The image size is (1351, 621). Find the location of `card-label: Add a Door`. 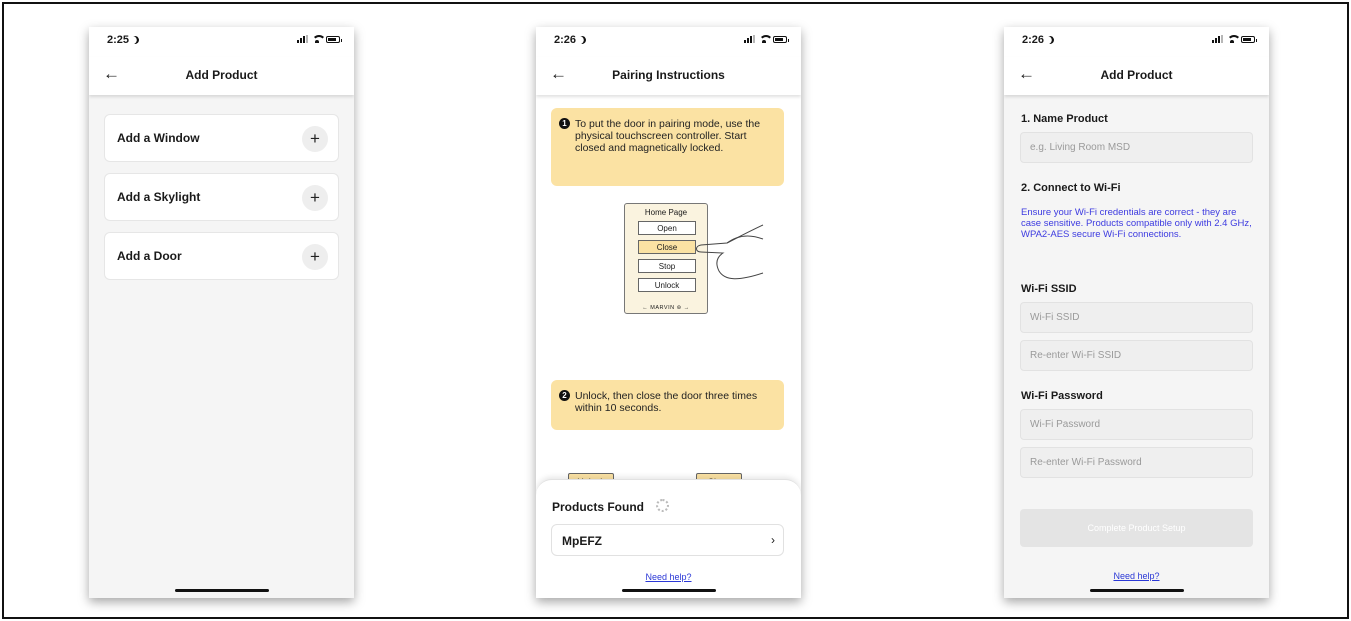

card-label: Add a Door is located at coordinates (149, 256).